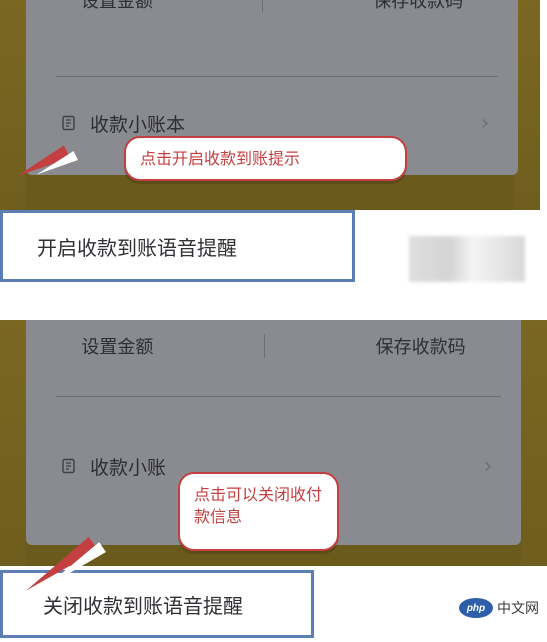  I want to click on watermark-text: 中文网, so click(518, 609).